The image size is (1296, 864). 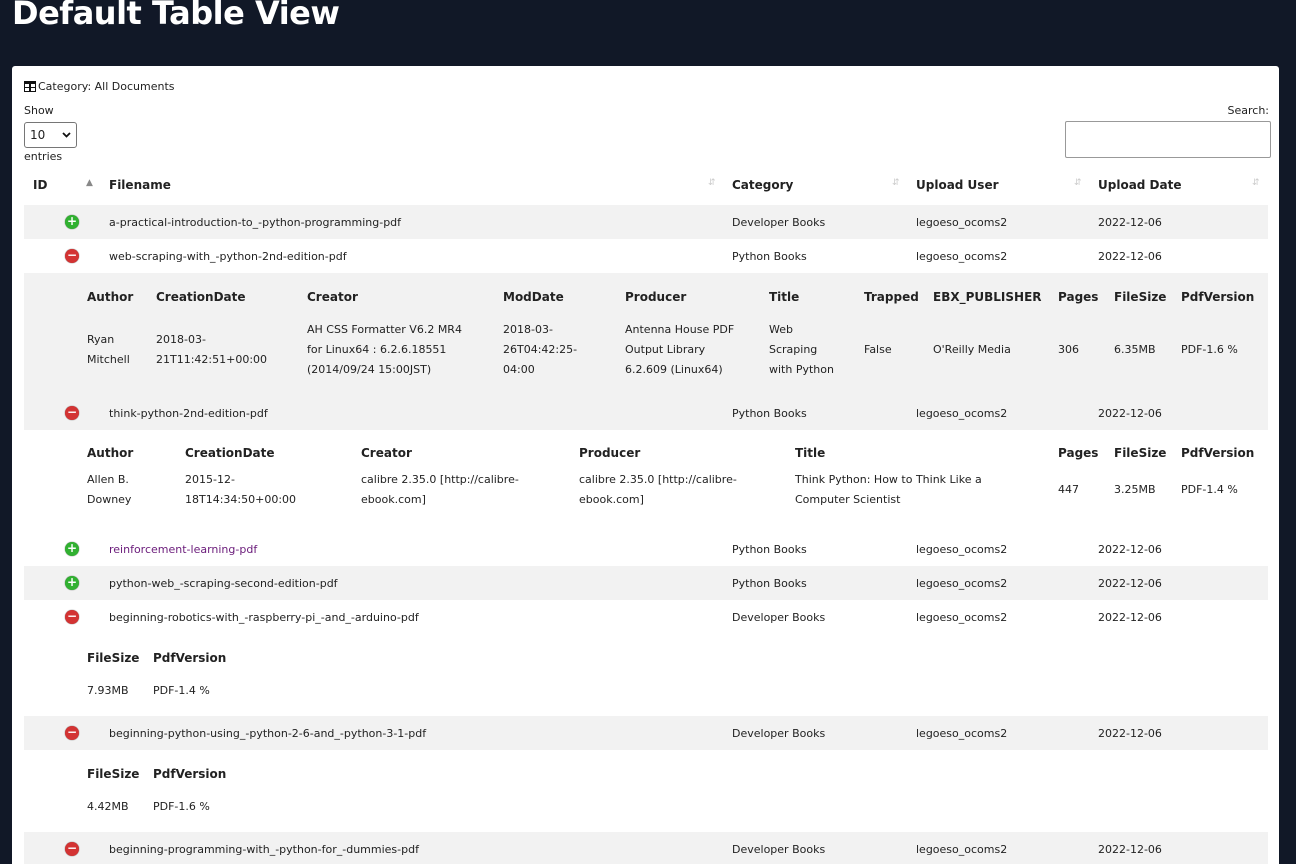 I want to click on detail-creation-date: 2018-03- 21T11:42:51+00:00, so click(x=212, y=349).